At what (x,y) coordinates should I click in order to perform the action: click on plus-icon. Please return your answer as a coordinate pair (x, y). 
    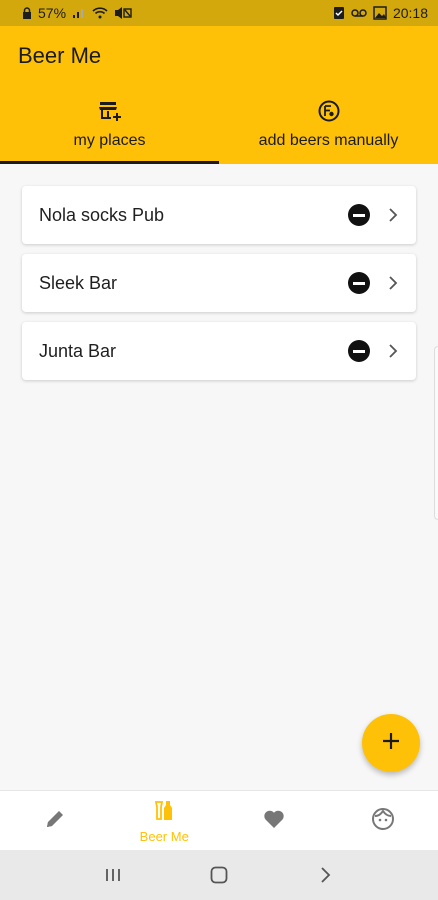
    Looking at the image, I should click on (391, 743).